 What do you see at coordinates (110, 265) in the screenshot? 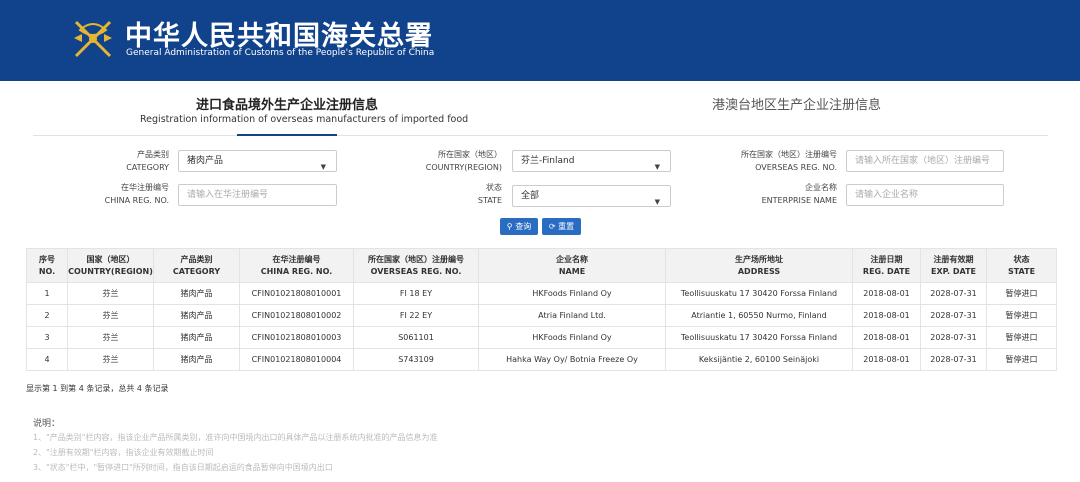
I see `col-country: 国家（地区） COUNTRY(REGION)` at bounding box center [110, 265].